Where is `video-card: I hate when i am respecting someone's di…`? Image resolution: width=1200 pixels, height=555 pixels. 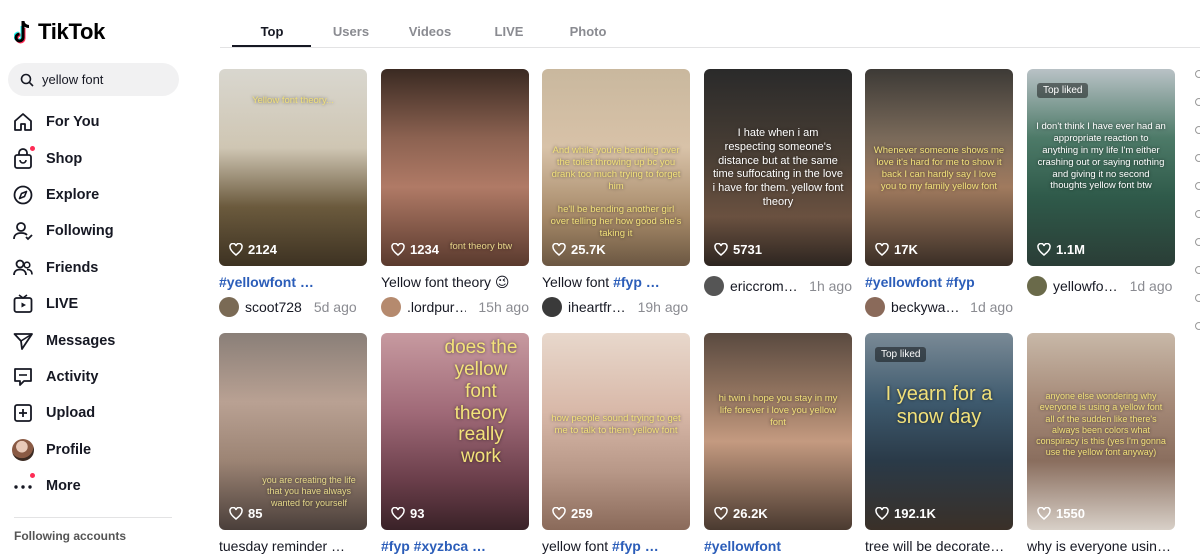
video-card: I hate when i am respecting someone's di… is located at coordinates (778, 182).